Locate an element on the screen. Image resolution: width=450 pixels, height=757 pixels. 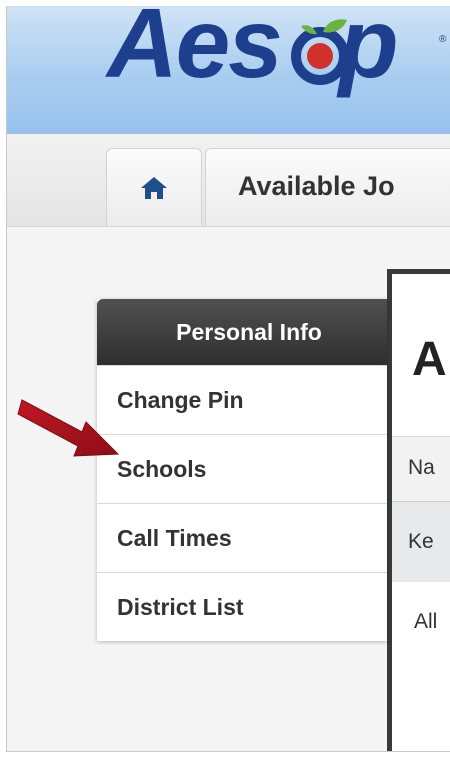
menu-item-change-pin: Change Pin is located at coordinates (242, 399).